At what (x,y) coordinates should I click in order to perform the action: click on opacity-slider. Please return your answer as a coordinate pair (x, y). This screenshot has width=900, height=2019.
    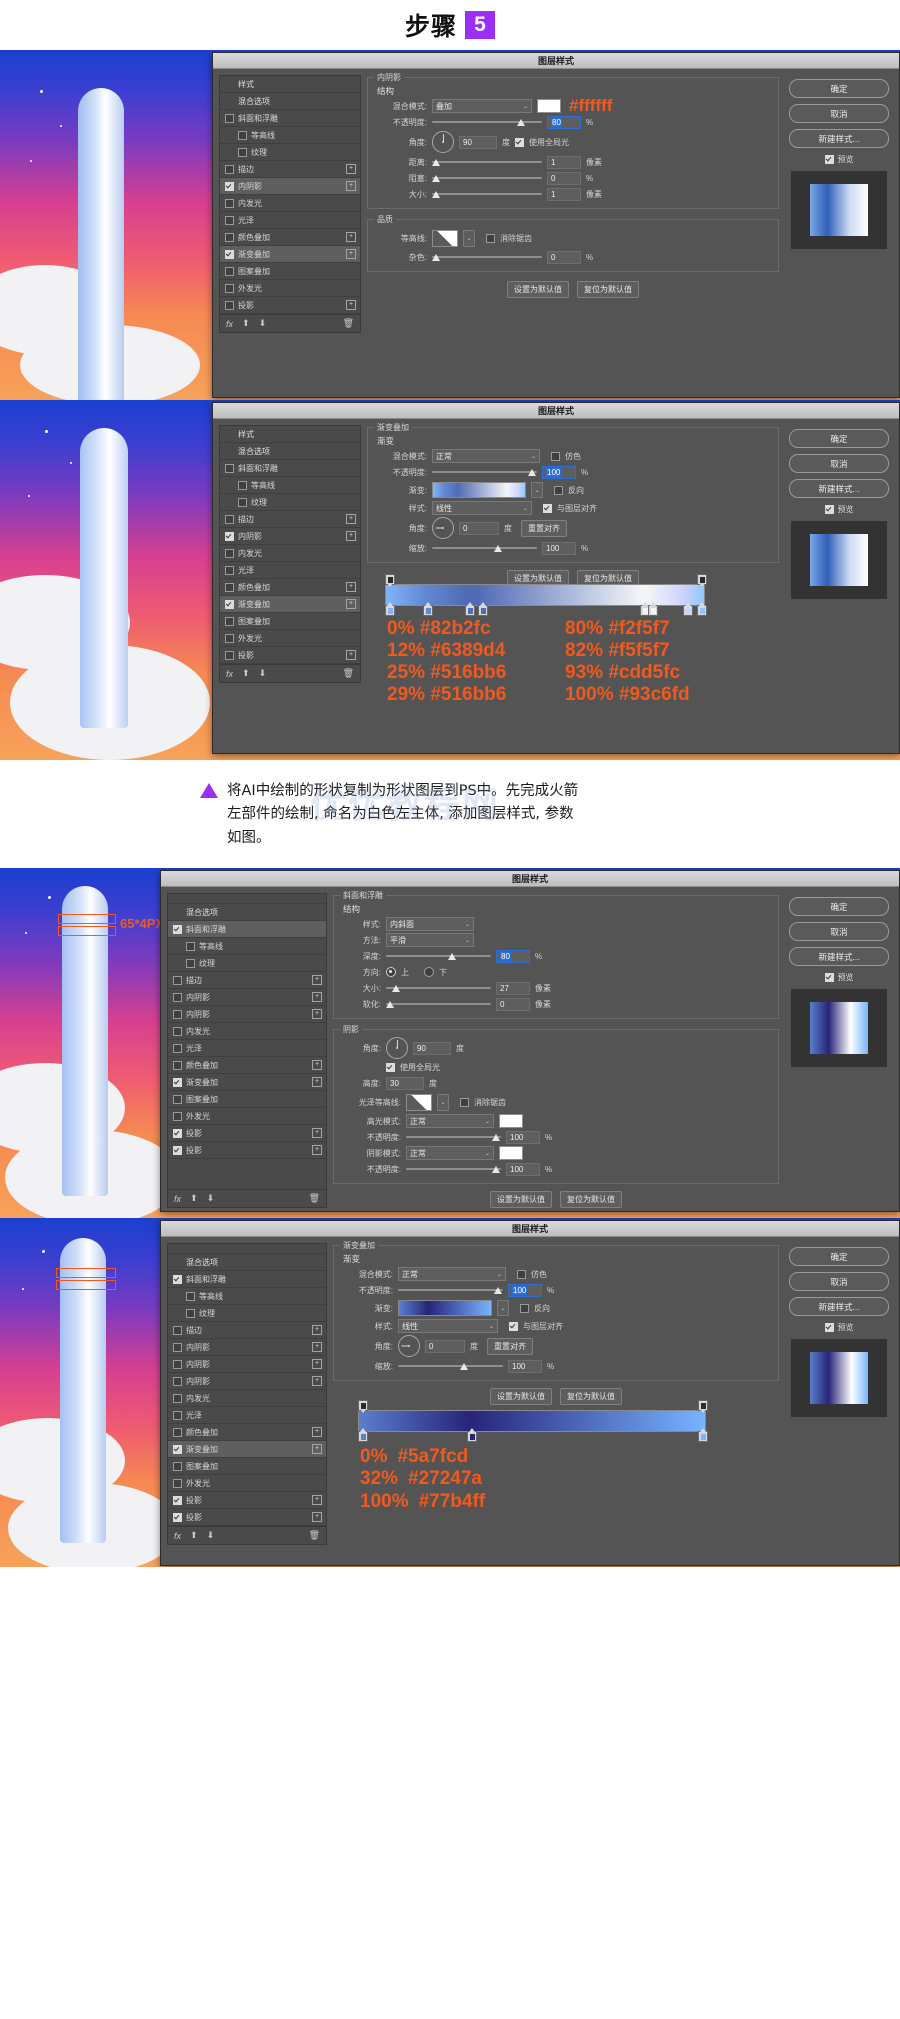
    Looking at the image, I should click on (484, 472).